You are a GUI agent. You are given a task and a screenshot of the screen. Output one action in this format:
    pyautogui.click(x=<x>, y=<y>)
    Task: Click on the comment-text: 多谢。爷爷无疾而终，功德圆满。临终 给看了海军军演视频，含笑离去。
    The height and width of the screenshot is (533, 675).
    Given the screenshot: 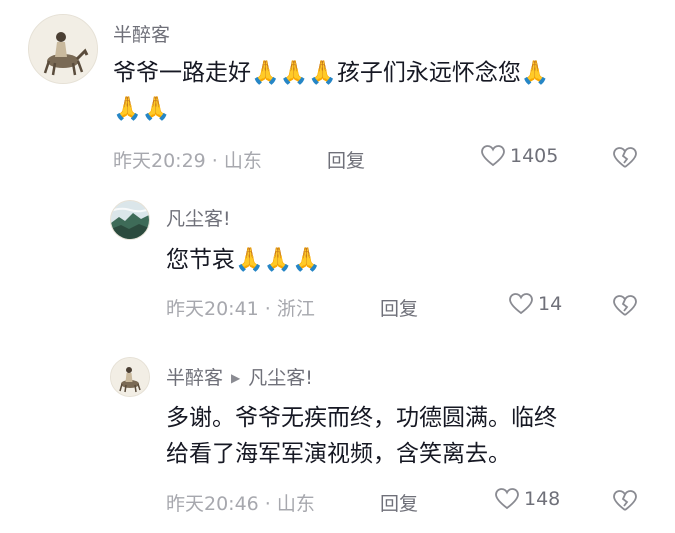 What is the action you would take?
    pyautogui.click(x=411, y=436)
    